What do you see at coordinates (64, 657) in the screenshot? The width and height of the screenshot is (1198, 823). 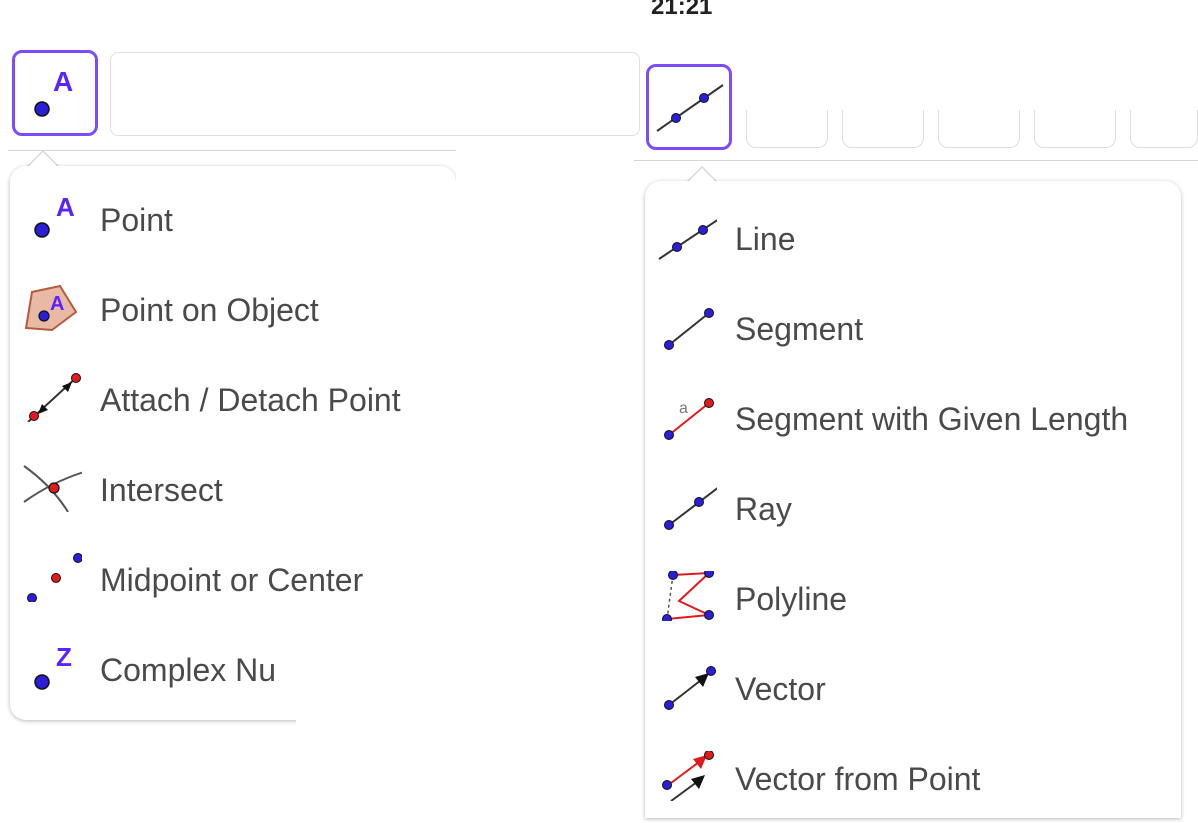 I see `svg-text: Z` at bounding box center [64, 657].